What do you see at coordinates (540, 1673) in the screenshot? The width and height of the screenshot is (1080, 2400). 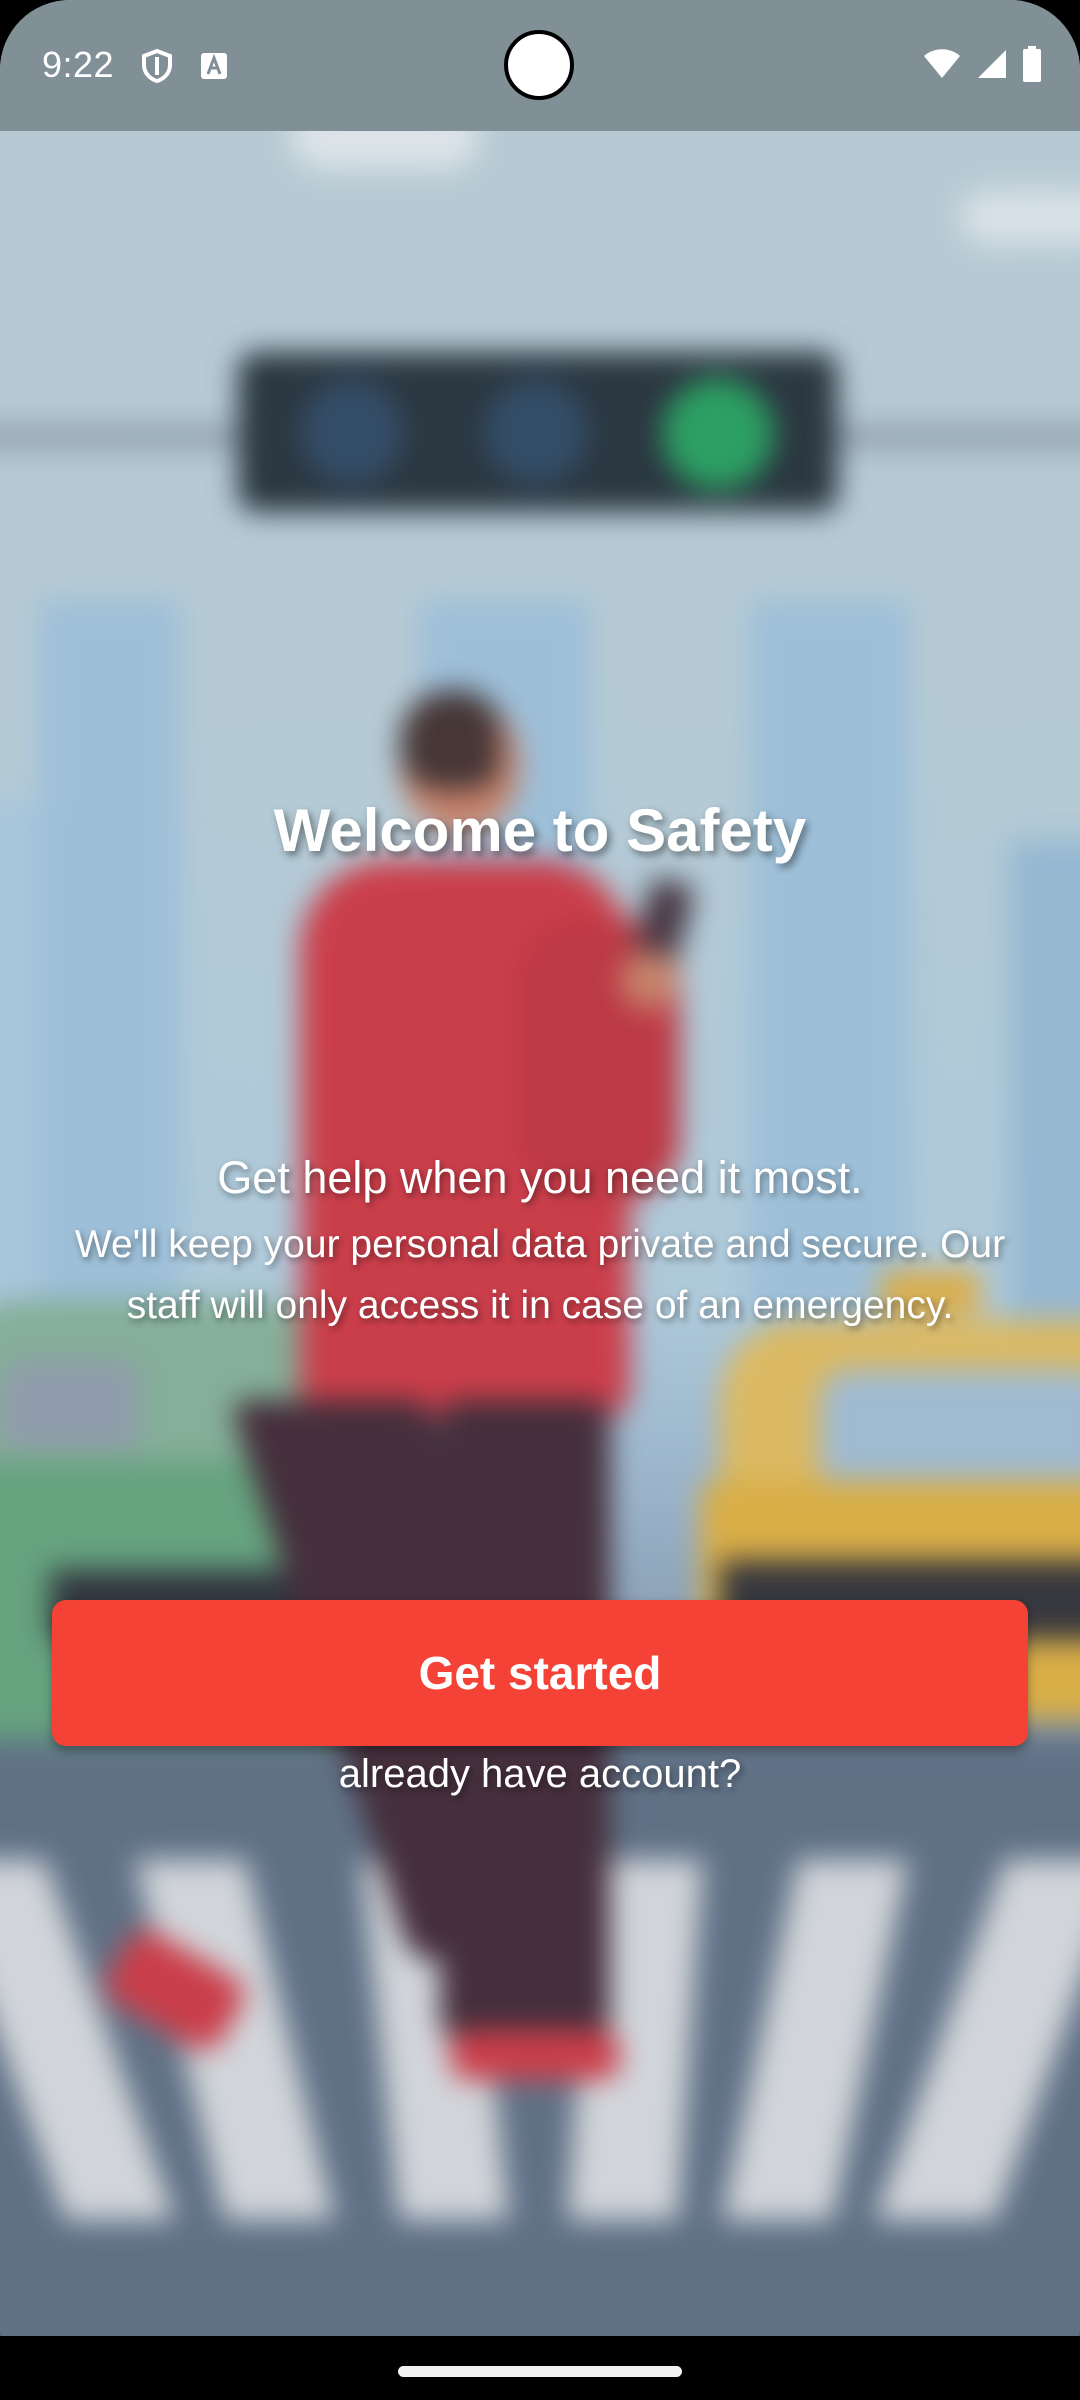 I see `get-started-button: Get started` at bounding box center [540, 1673].